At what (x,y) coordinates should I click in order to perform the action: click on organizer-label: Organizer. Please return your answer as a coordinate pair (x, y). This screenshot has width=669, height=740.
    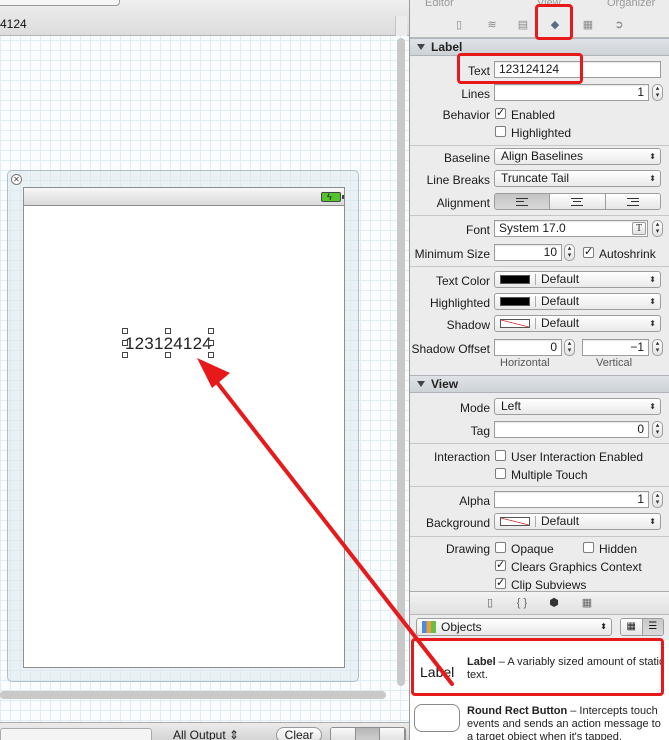
    Looking at the image, I should click on (631, 4).